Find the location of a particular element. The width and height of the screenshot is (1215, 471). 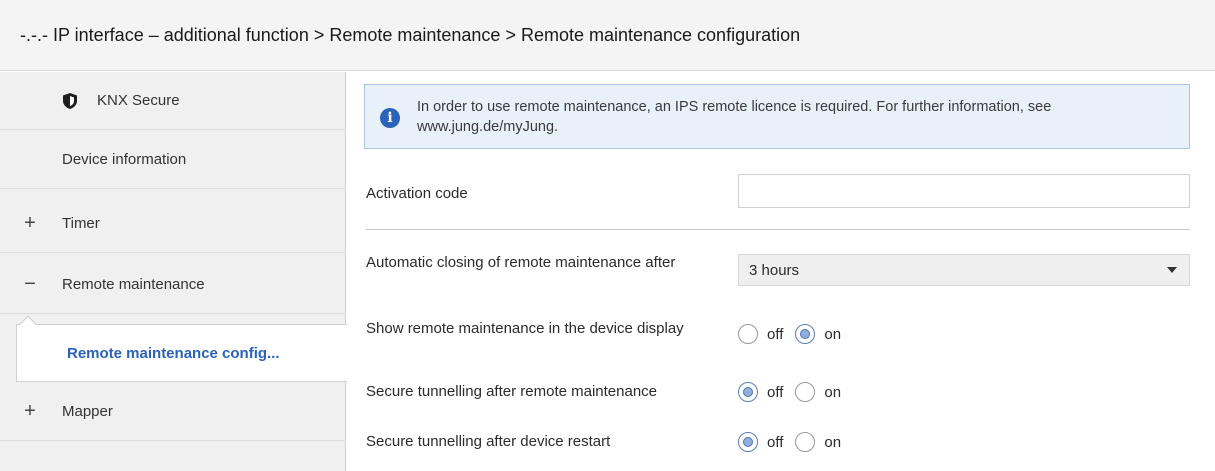

sidebar-item-device-information: Device information is located at coordinates (173, 160).